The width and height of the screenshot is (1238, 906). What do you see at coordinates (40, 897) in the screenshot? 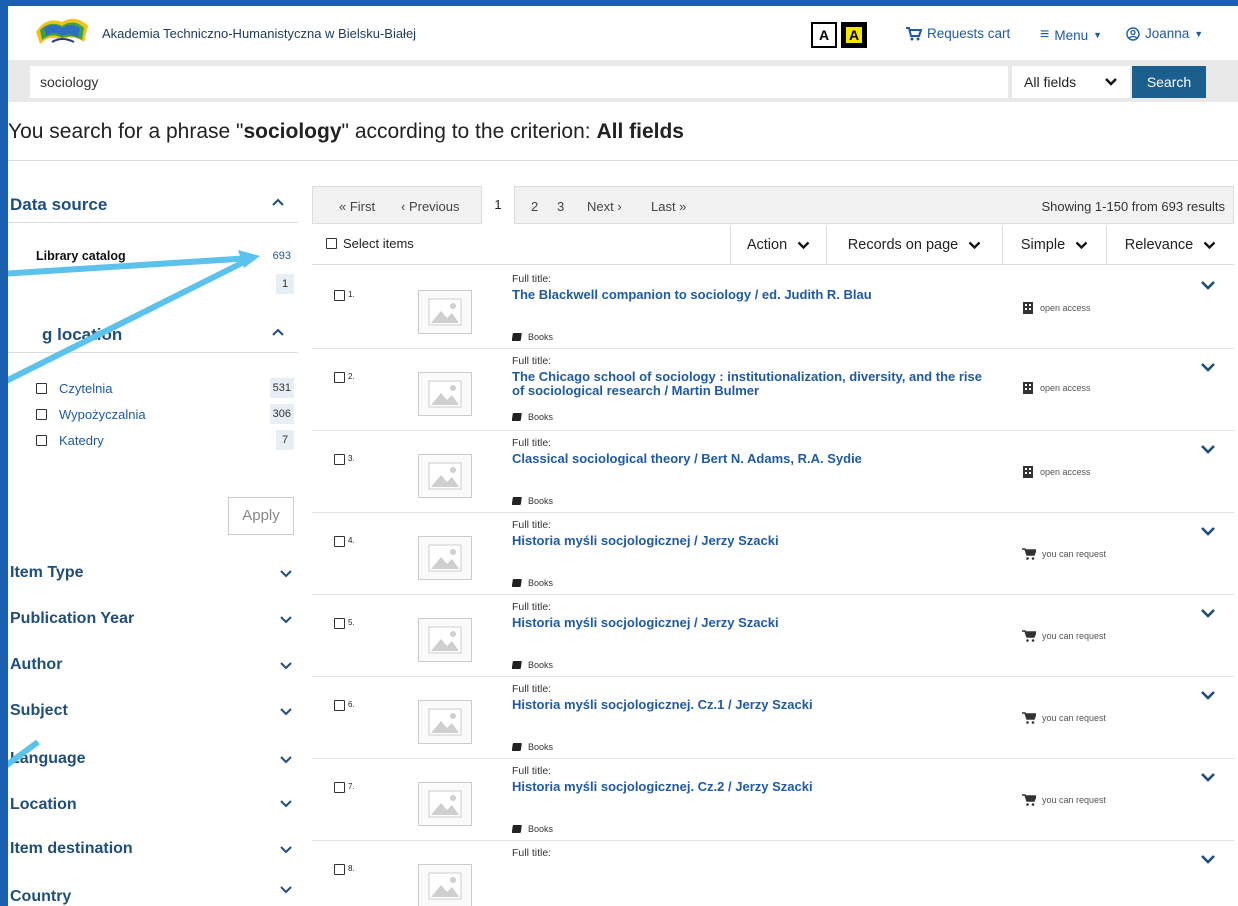
I see `facet-country: Country` at bounding box center [40, 897].